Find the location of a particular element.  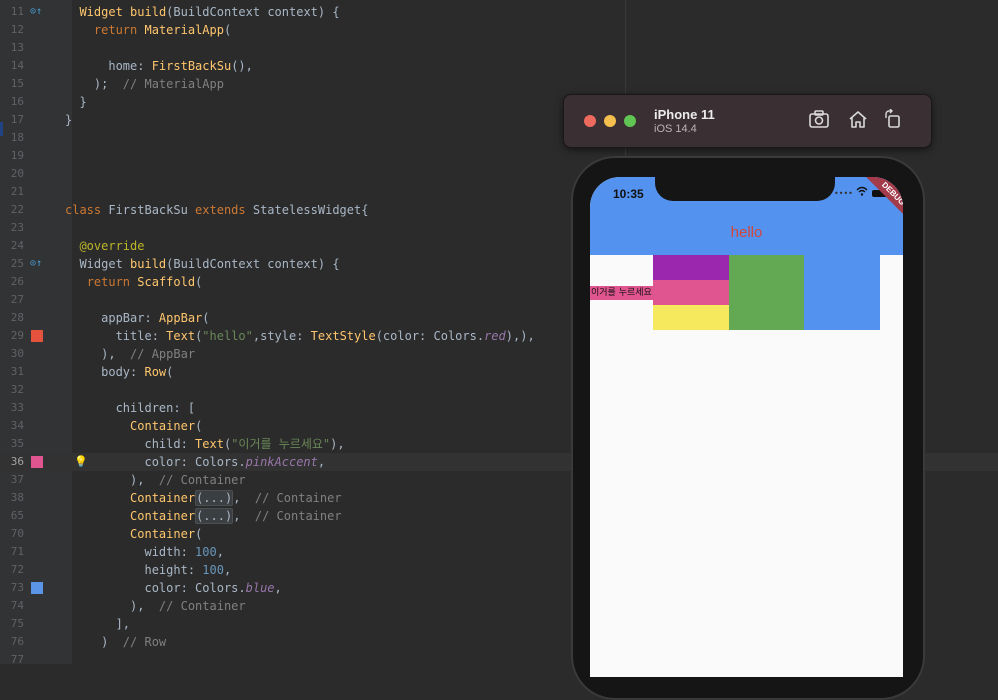

blue-container is located at coordinates (841, 292).